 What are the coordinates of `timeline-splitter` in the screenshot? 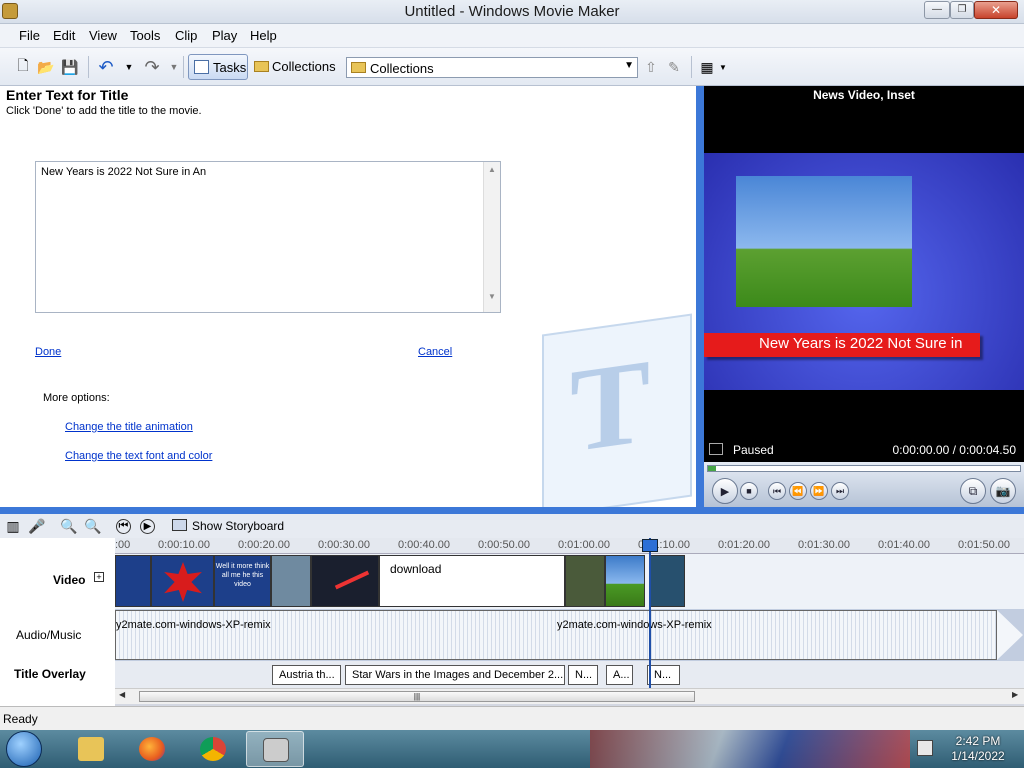 It's located at (512, 510).